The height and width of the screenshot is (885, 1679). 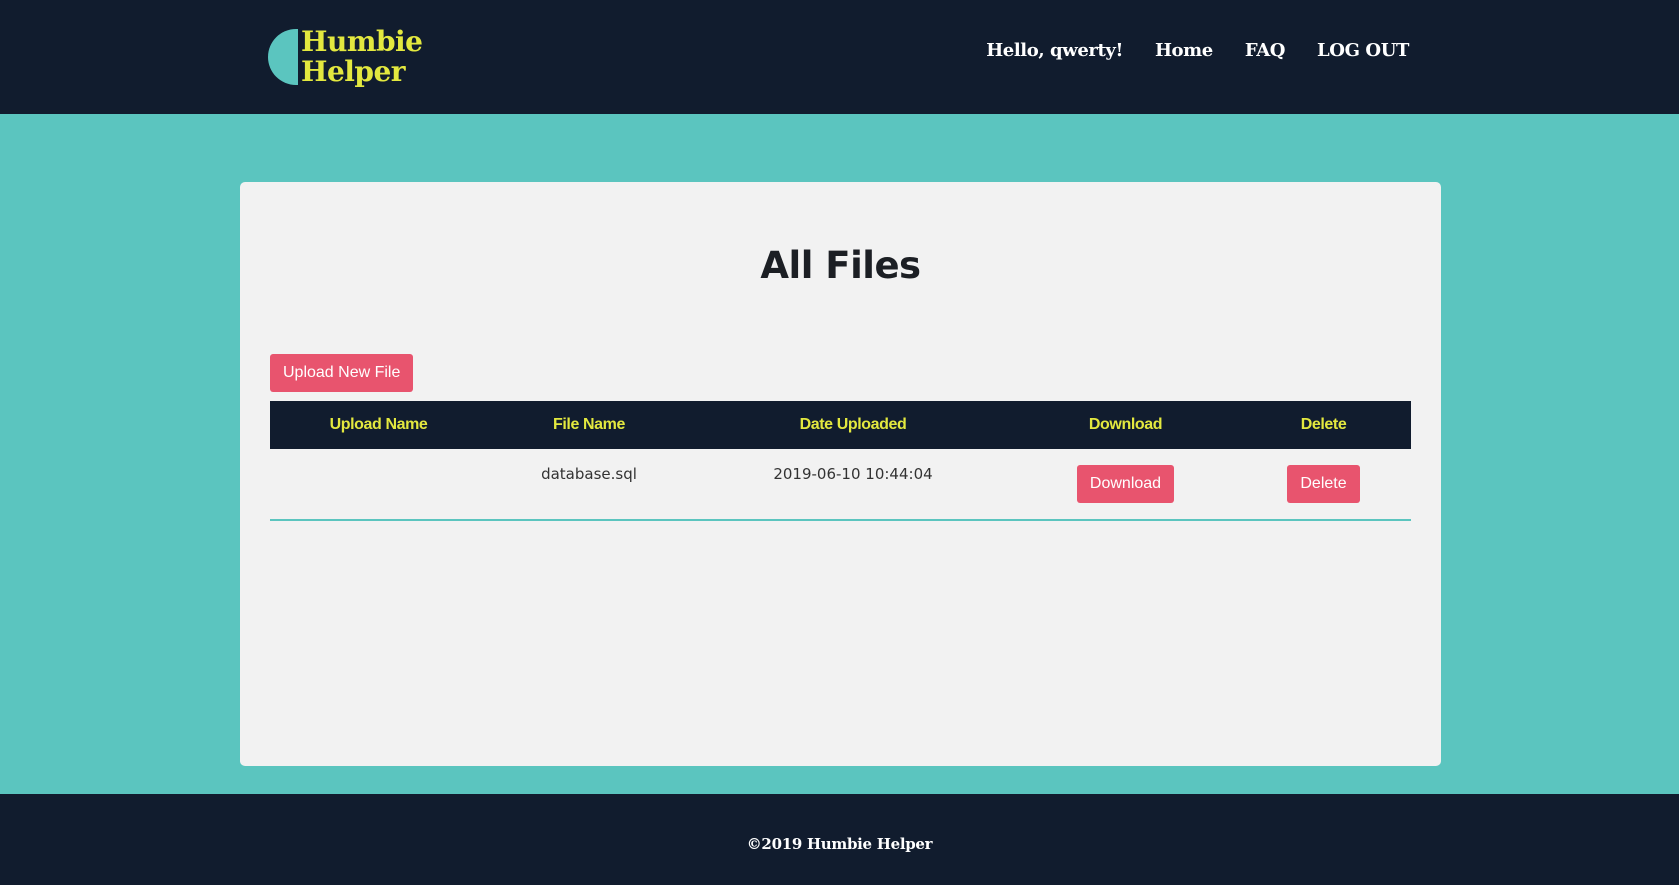 What do you see at coordinates (353, 71) in the screenshot?
I see `logo-line-2: Helper` at bounding box center [353, 71].